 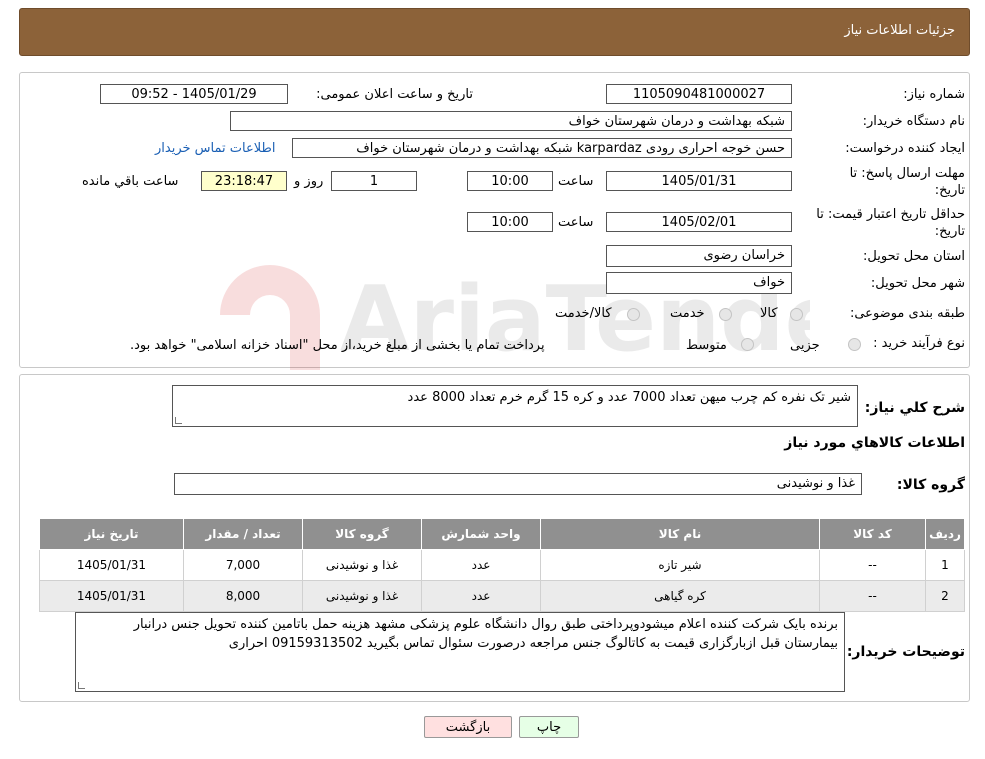 I want to click on validity-time-label: ساعت, so click(x=576, y=222).